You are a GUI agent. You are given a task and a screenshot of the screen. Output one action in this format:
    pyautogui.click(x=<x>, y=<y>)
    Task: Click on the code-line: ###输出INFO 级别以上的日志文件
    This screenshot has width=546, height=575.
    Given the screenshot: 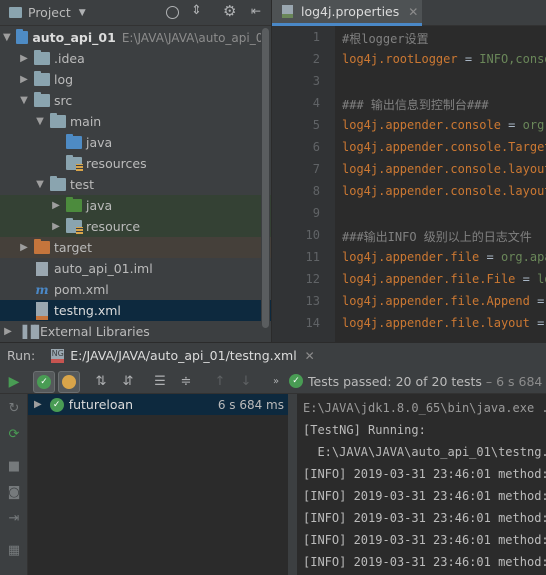 What is the action you would take?
    pyautogui.click(x=437, y=236)
    